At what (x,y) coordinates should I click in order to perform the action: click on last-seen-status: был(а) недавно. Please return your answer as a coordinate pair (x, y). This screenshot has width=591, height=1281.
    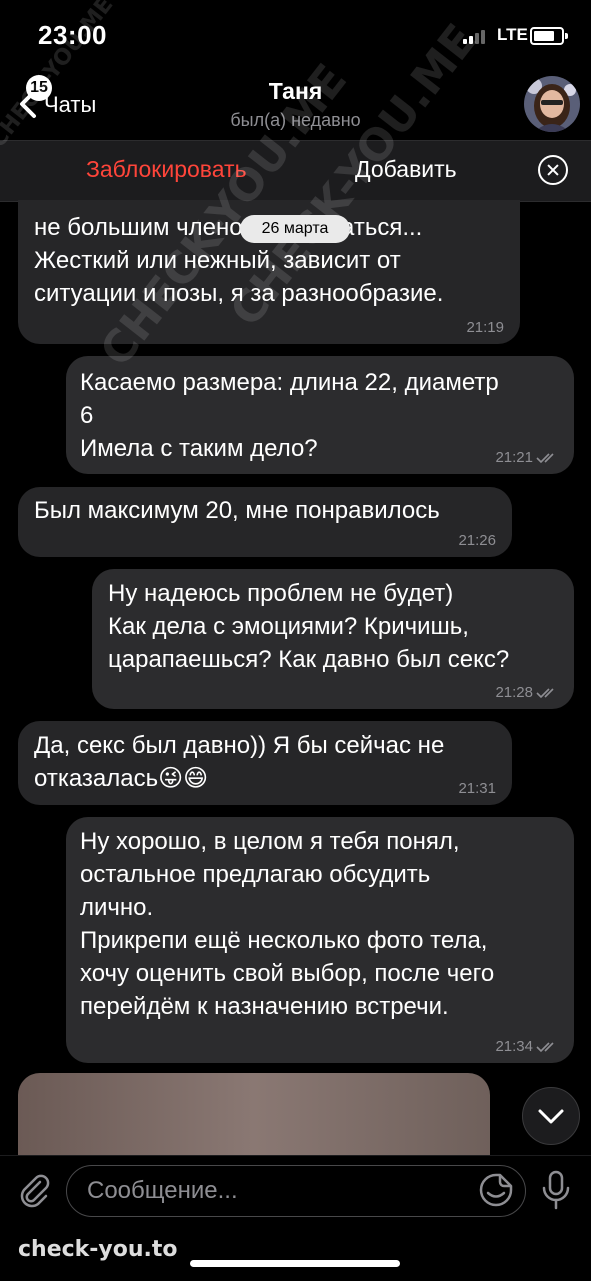
    Looking at the image, I should click on (295, 120).